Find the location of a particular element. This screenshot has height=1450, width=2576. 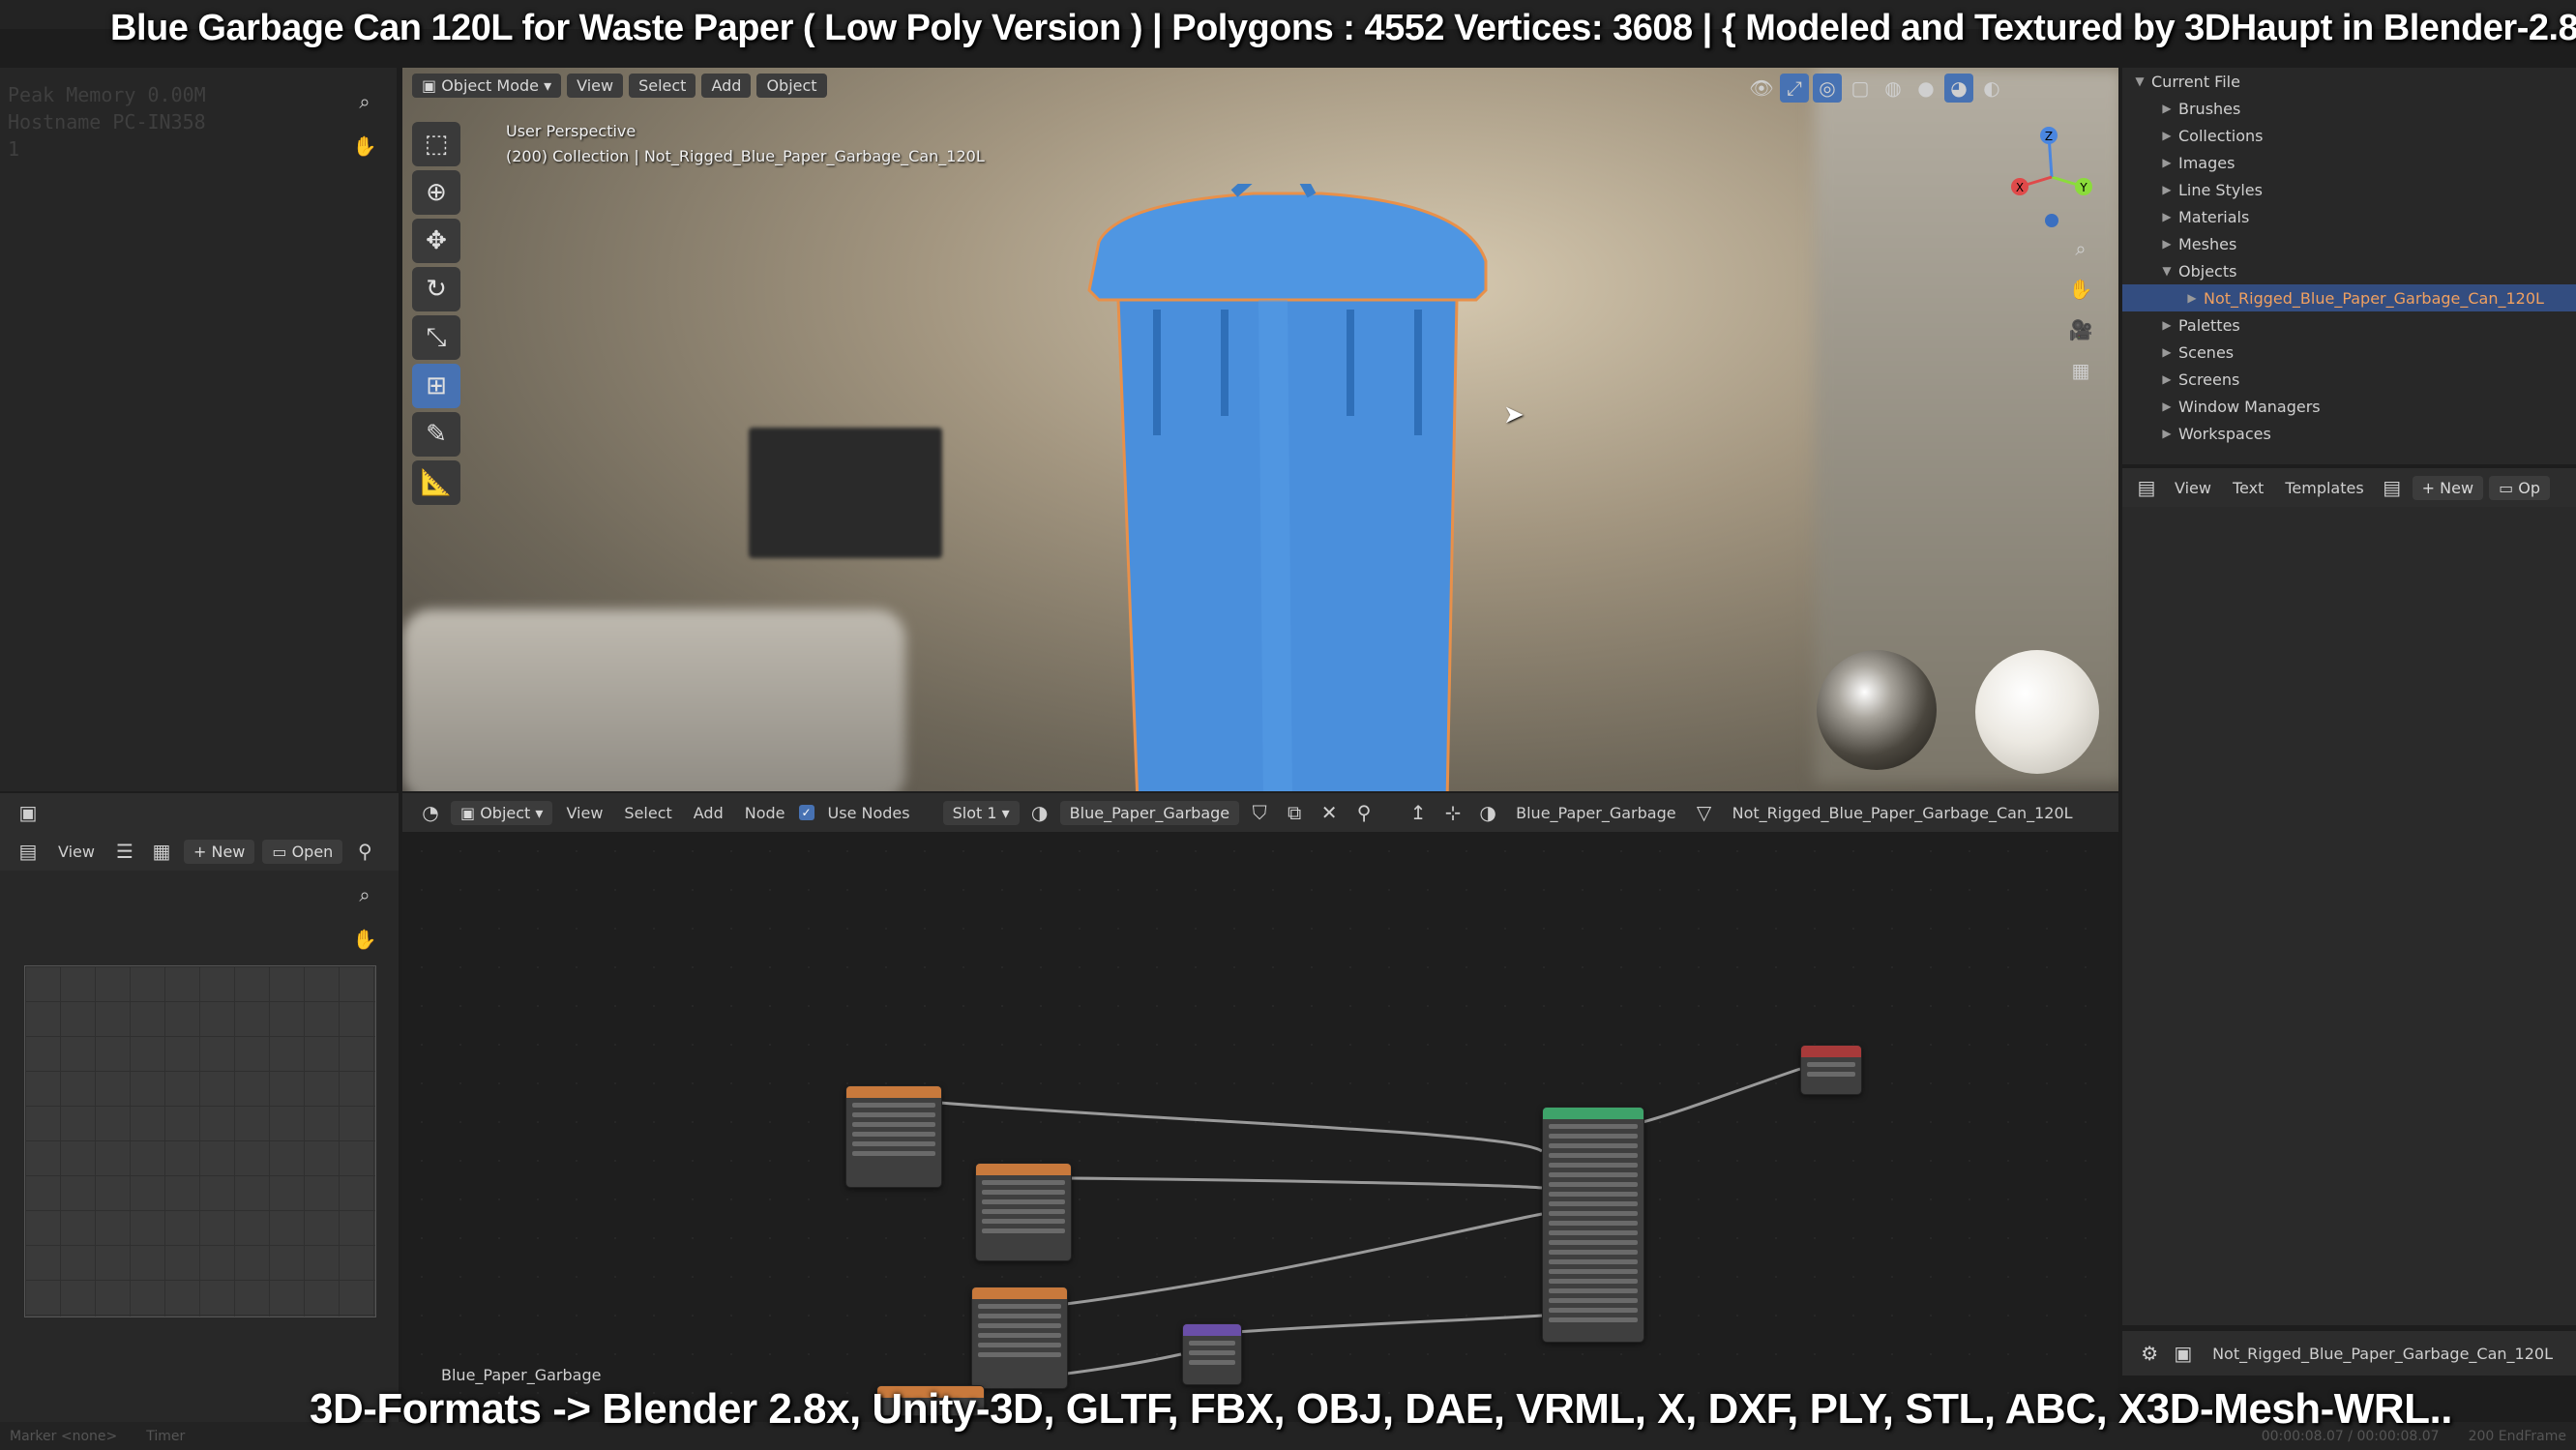

outliner-item: ▼ Objects is located at coordinates (2349, 271).